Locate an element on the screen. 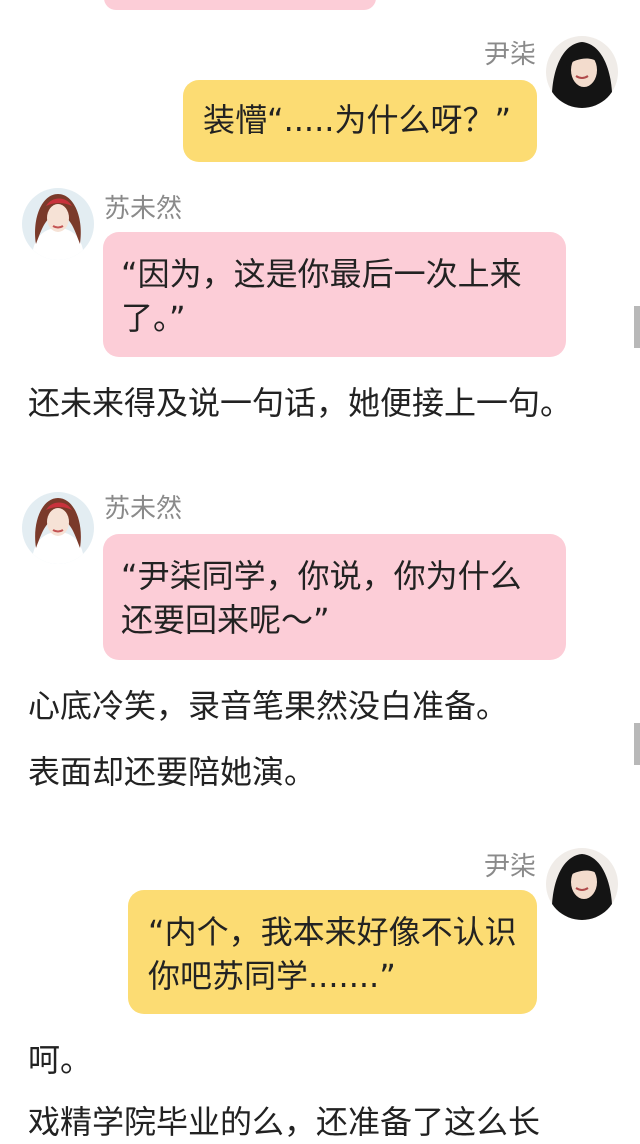 The height and width of the screenshot is (1144, 640). narration-text: 表面却还要陪她演。 is located at coordinates (172, 772).